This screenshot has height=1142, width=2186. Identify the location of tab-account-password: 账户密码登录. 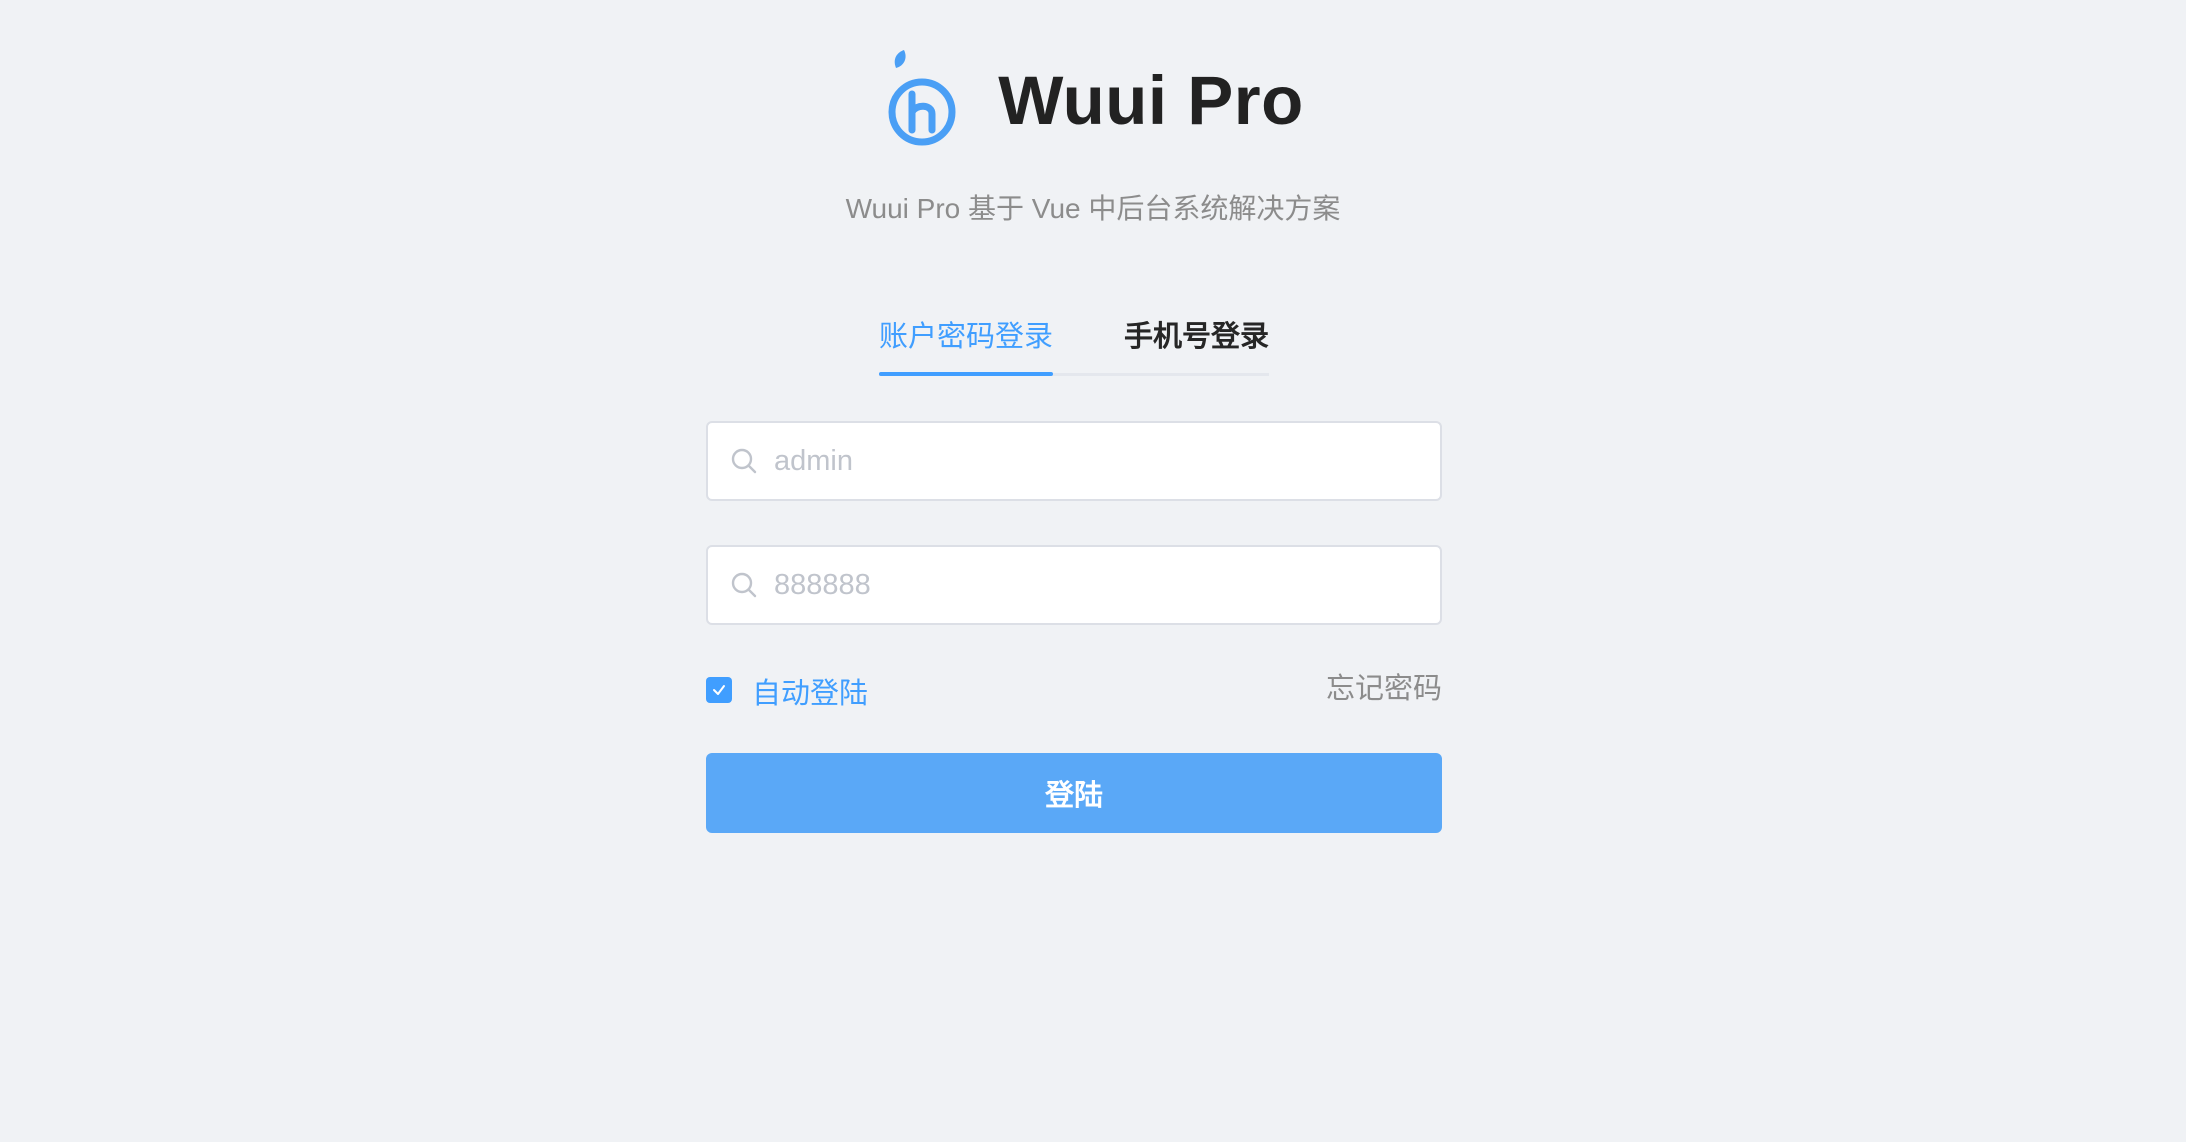
(966, 340).